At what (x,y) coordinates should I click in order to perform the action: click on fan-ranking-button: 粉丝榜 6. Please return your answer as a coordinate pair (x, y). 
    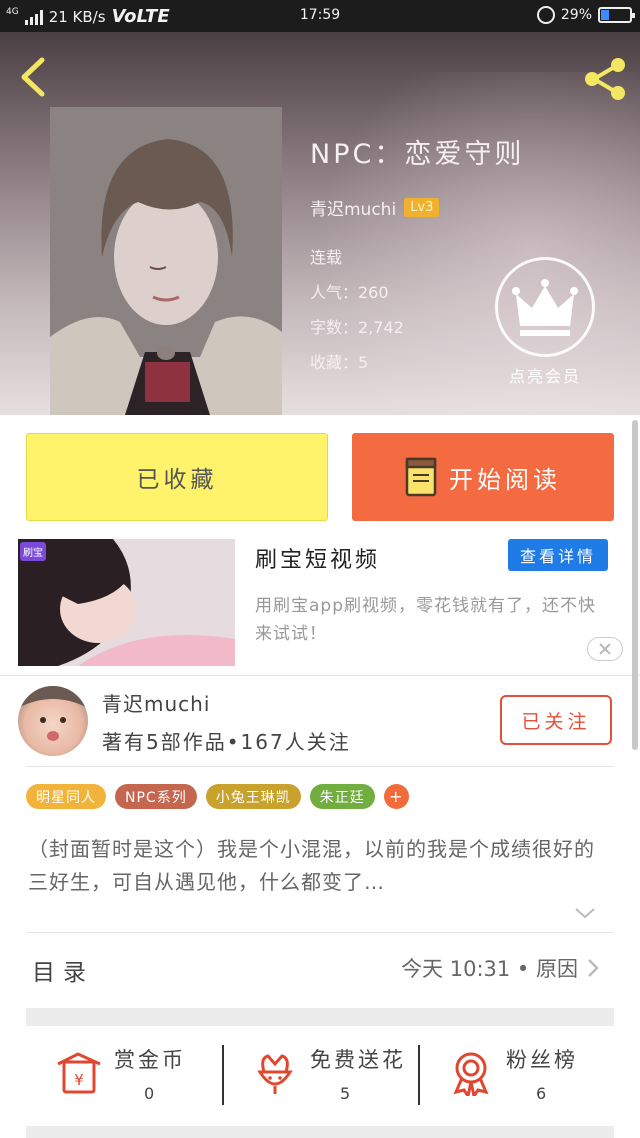
    Looking at the image, I should click on (516, 1075).